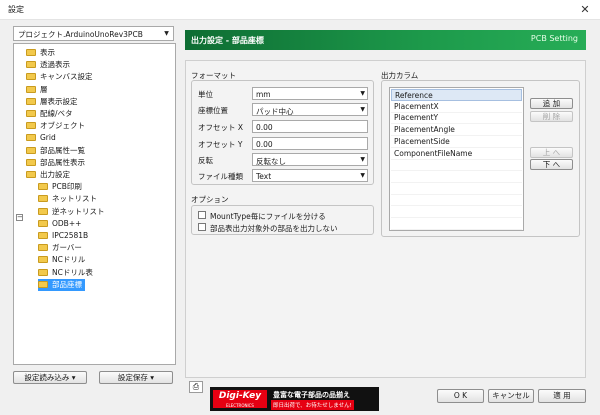 The height and width of the screenshot is (415, 600). What do you see at coordinates (66, 77) in the screenshot?
I see `tree-item-label: キャンバス設定` at bounding box center [66, 77].